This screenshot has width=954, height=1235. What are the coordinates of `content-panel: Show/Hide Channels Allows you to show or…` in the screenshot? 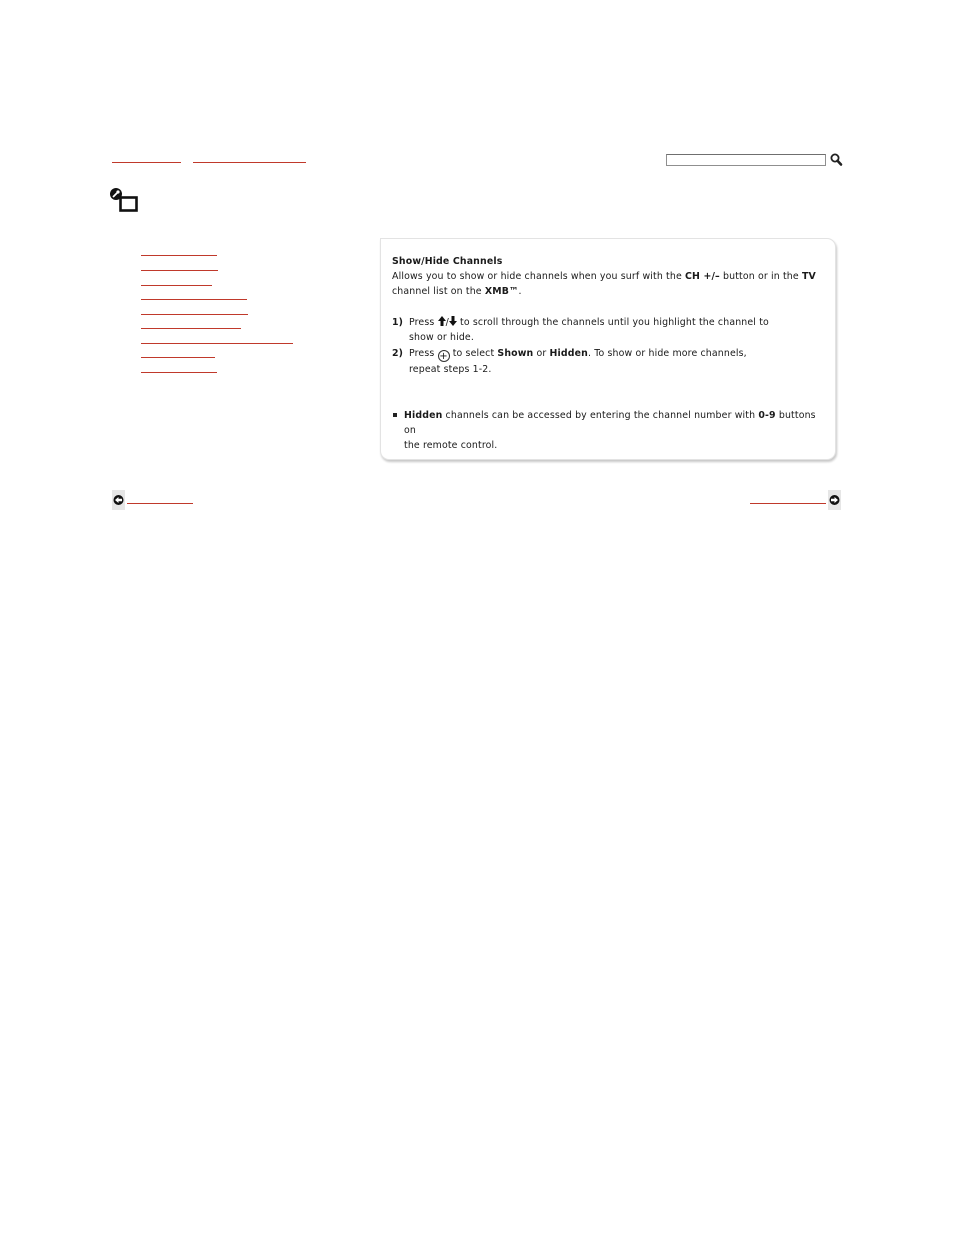 It's located at (608, 349).